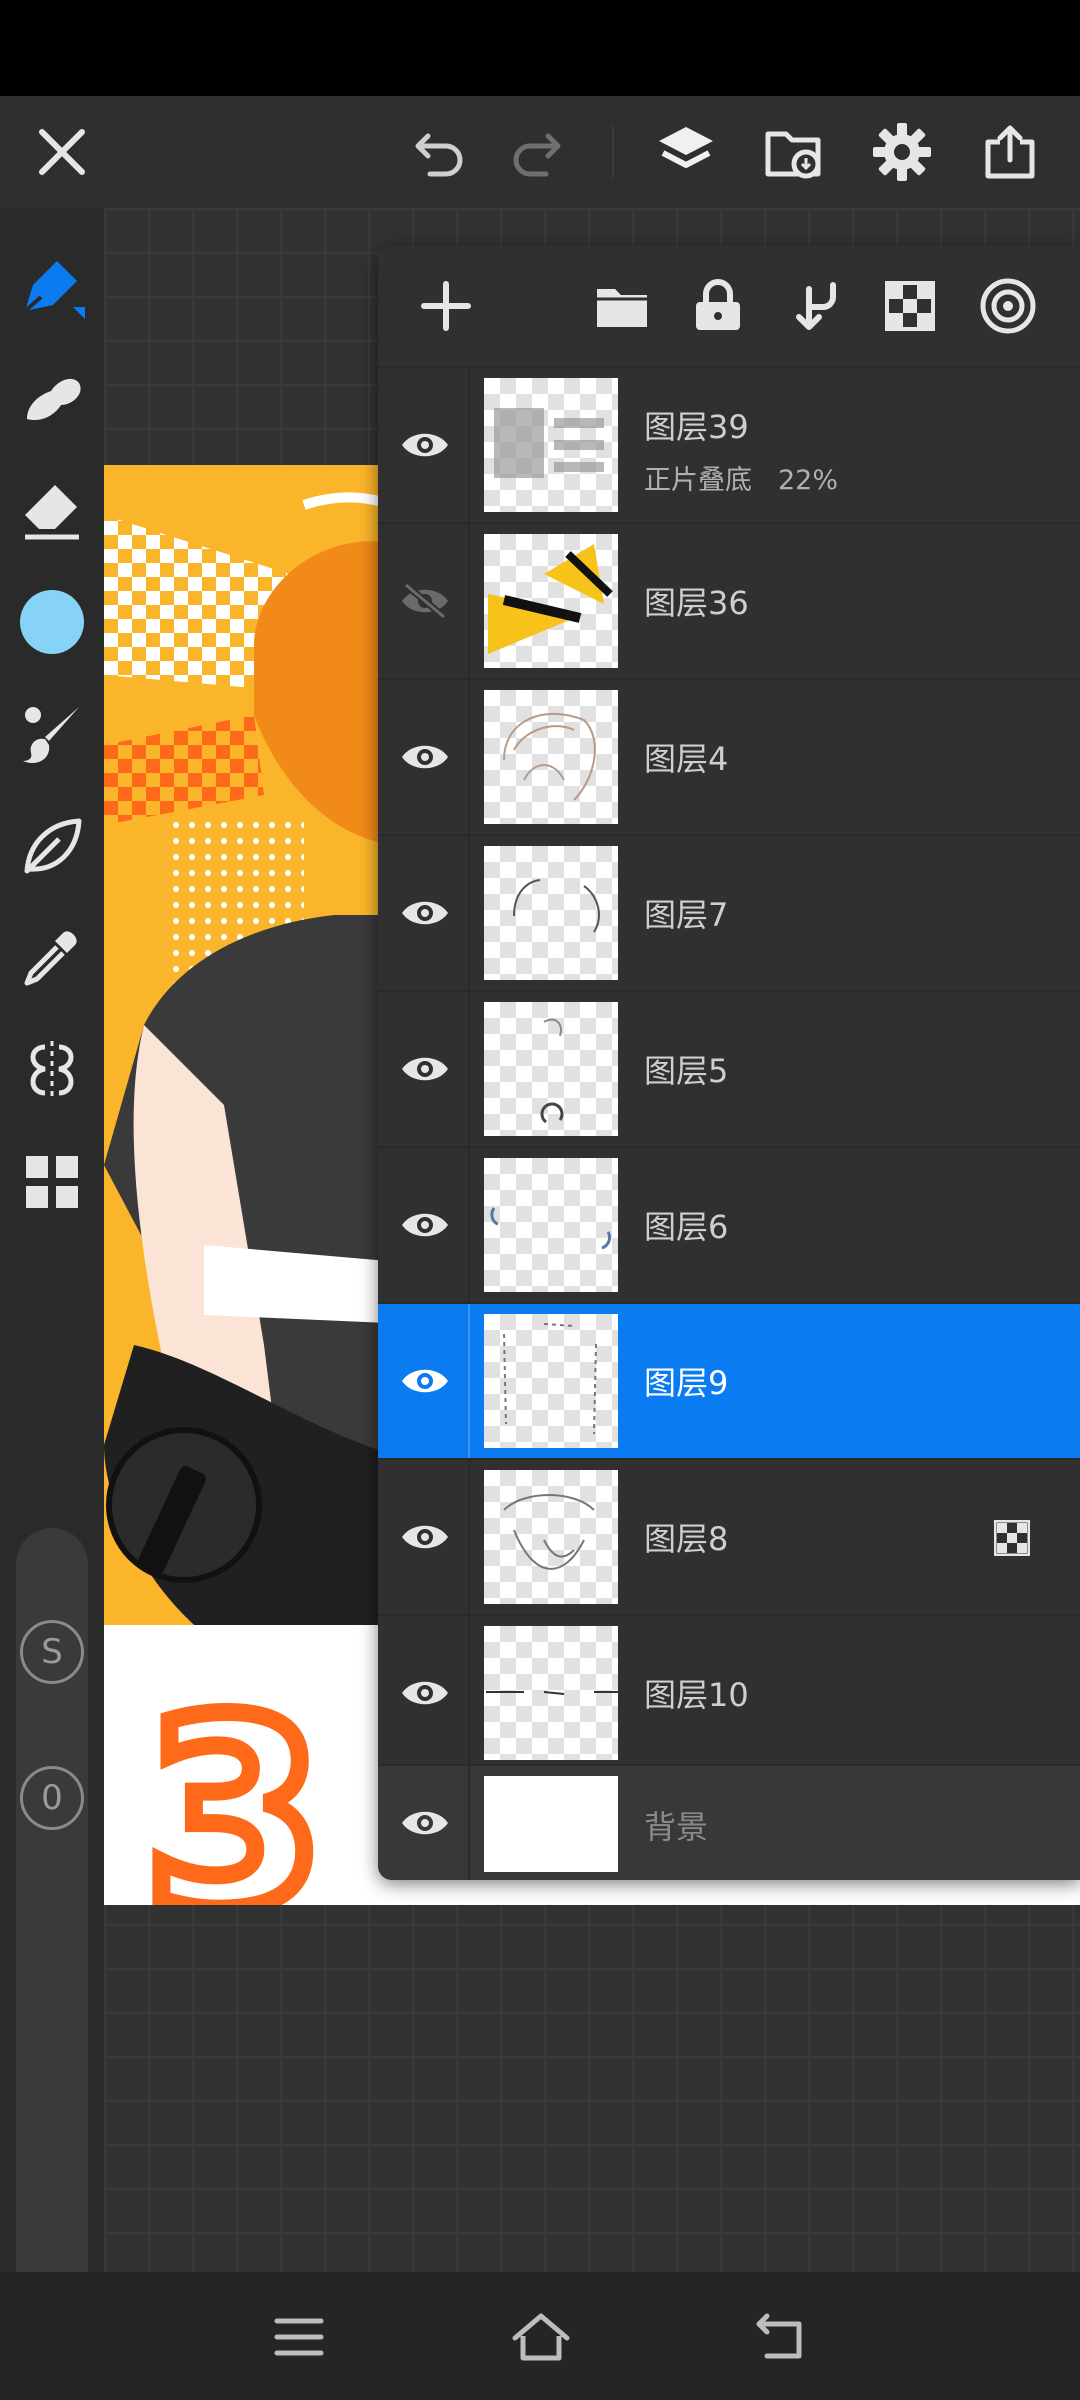 This screenshot has height=2400, width=1080. I want to click on layers-button, so click(686, 152).